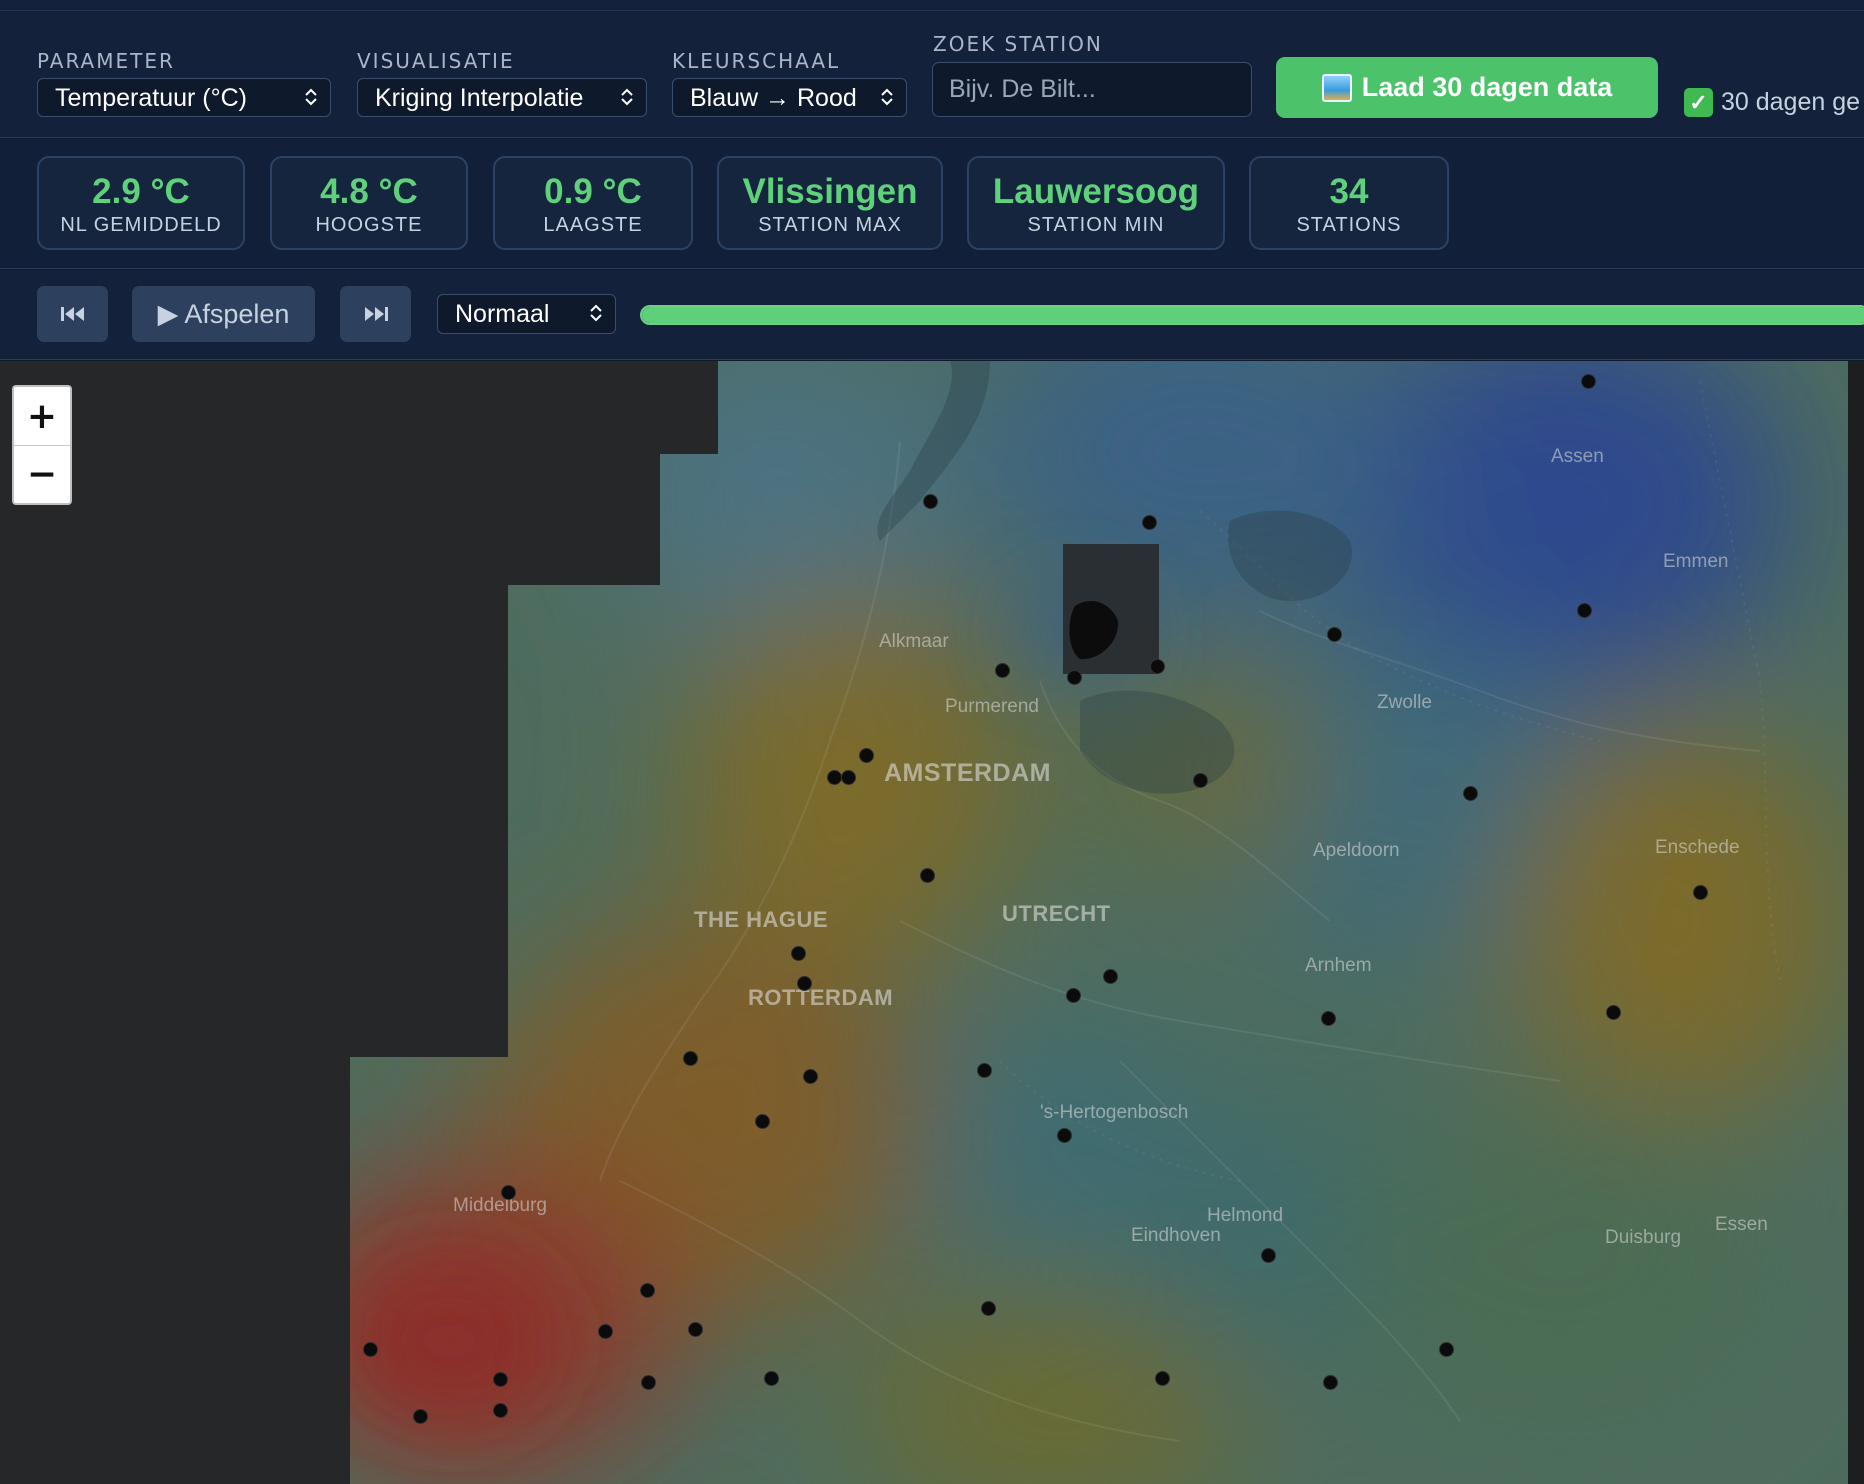 This screenshot has width=1864, height=1484. I want to click on zoom-out-button: −, so click(42, 474).